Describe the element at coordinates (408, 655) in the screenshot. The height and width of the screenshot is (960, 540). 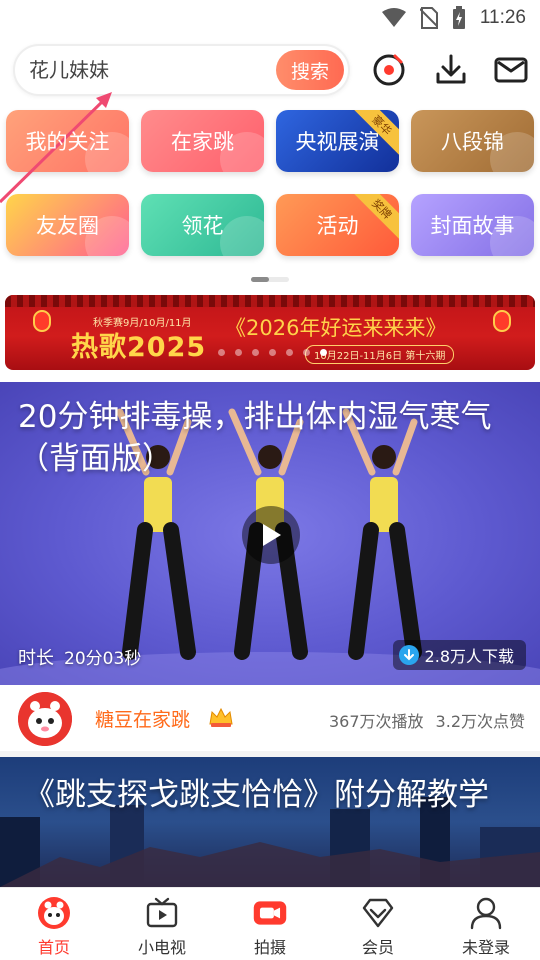
I see `download-circle-icon` at that location.